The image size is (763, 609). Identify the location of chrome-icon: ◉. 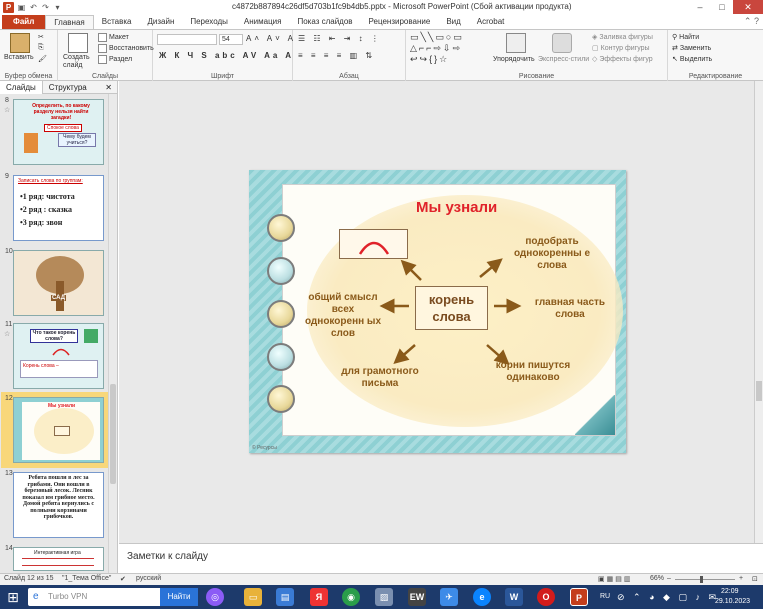
(351, 597).